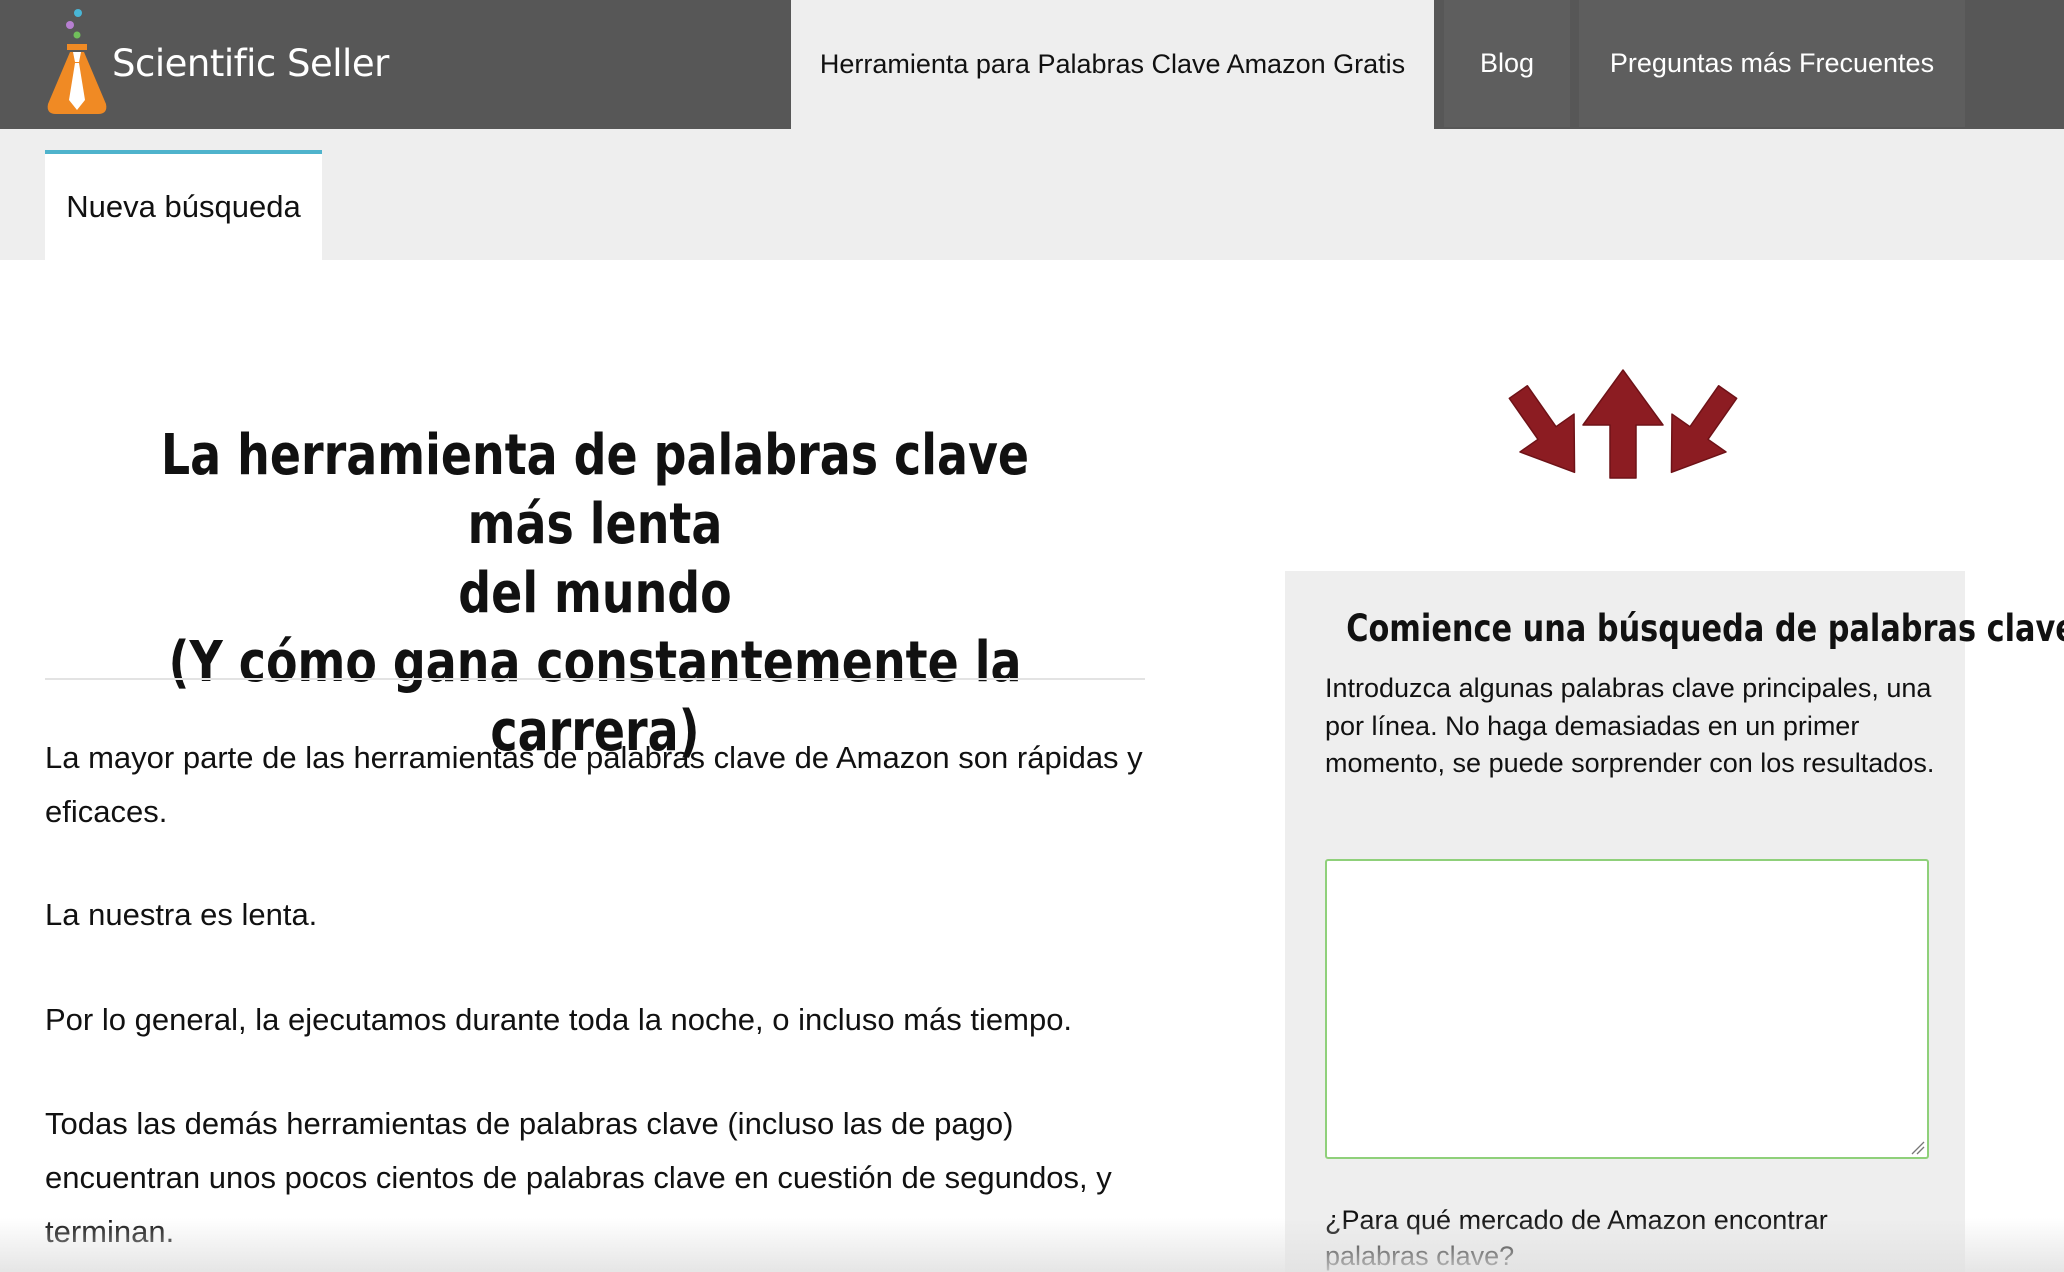 This screenshot has width=2064, height=1272. Describe the element at coordinates (183, 205) in the screenshot. I see `tab-new-search: Nueva búsqueda` at that location.